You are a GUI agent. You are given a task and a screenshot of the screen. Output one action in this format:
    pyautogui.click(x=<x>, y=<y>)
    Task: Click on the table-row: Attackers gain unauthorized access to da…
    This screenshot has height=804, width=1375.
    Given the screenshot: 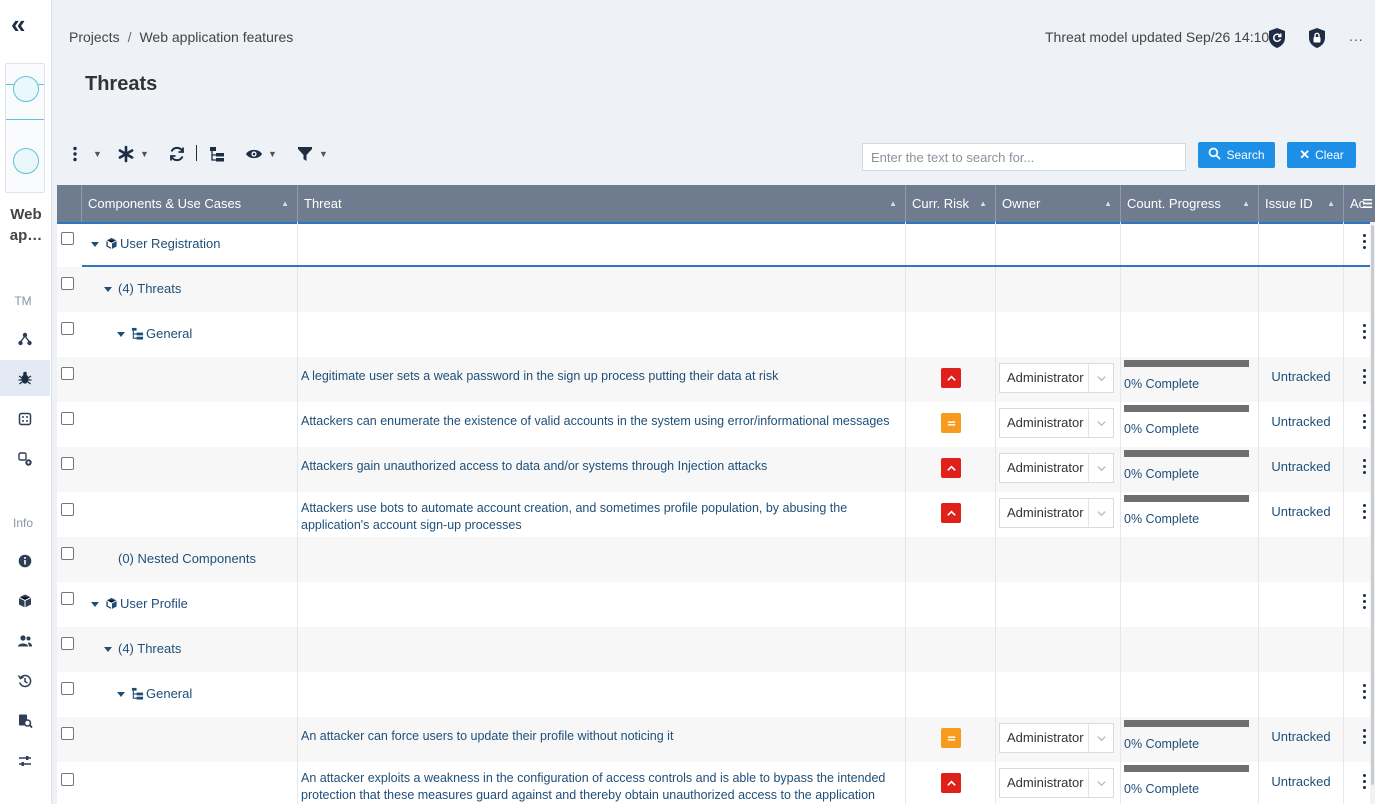 What is the action you would take?
    pyautogui.click(x=713, y=469)
    